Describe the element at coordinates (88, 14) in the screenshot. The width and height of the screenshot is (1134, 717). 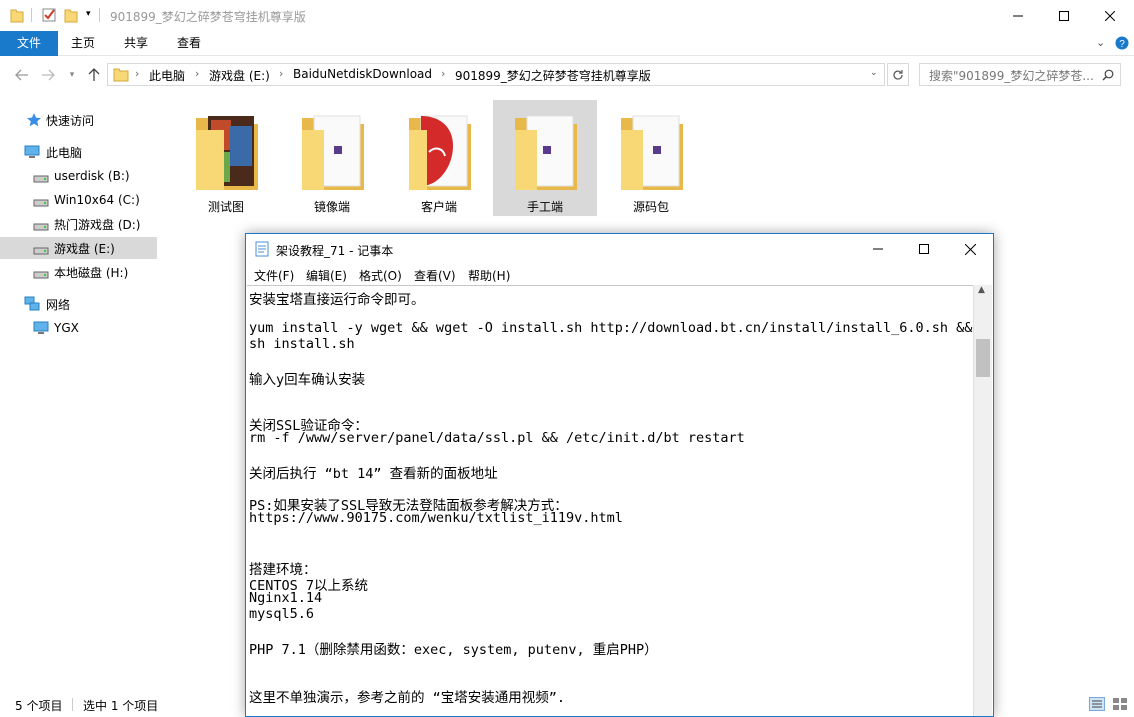
I see `customize-toolbar-icon: ▾` at that location.